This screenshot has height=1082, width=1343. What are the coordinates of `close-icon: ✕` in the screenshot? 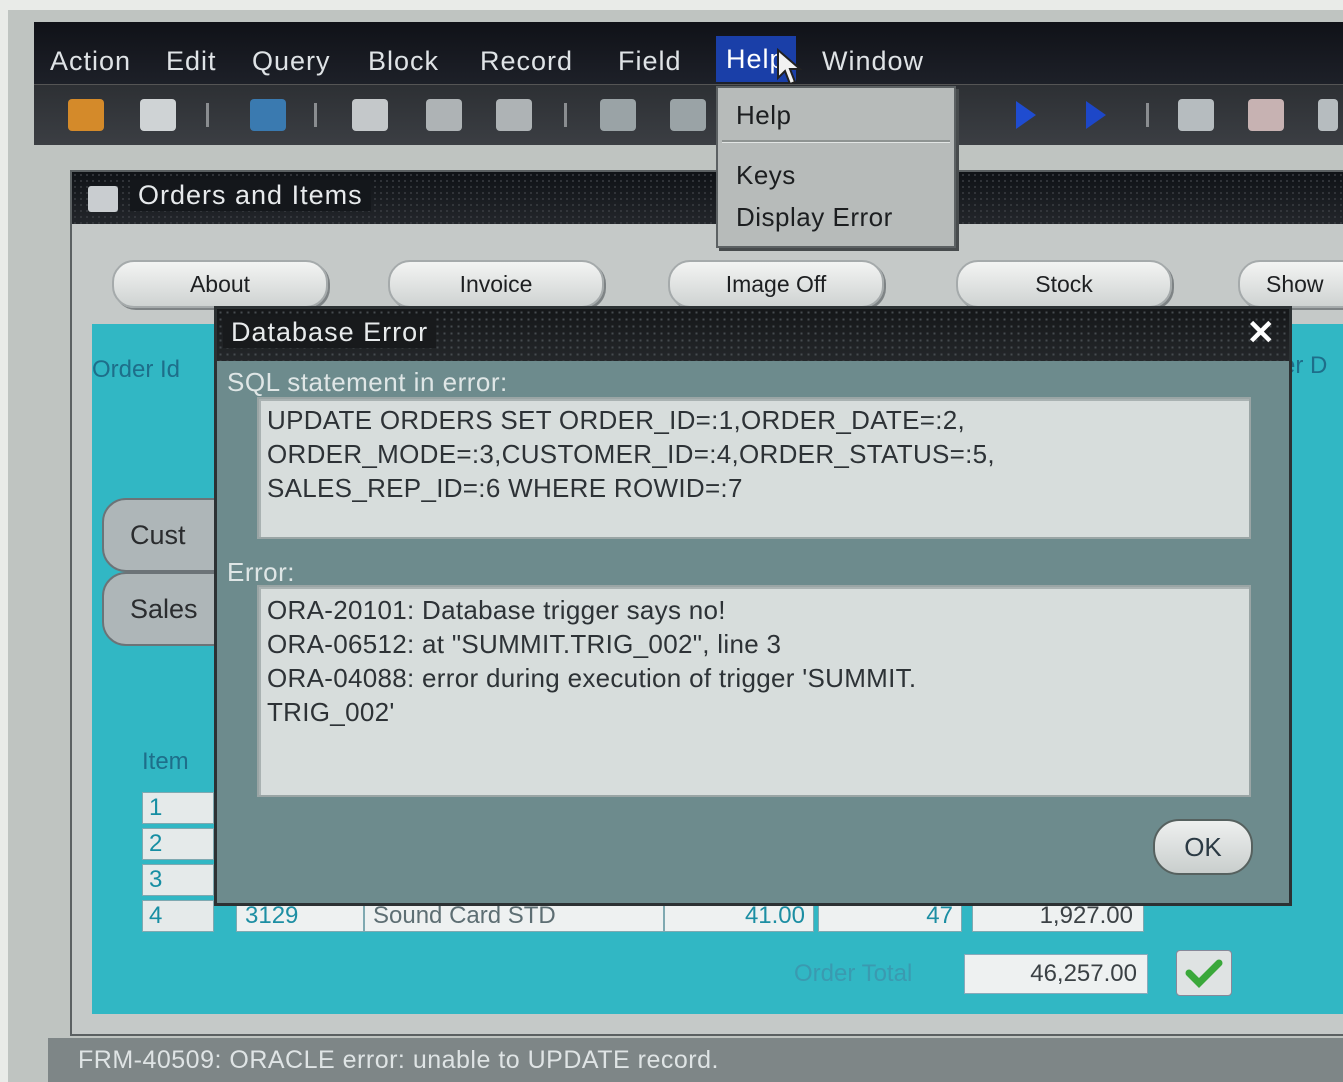 It's located at (1261, 333).